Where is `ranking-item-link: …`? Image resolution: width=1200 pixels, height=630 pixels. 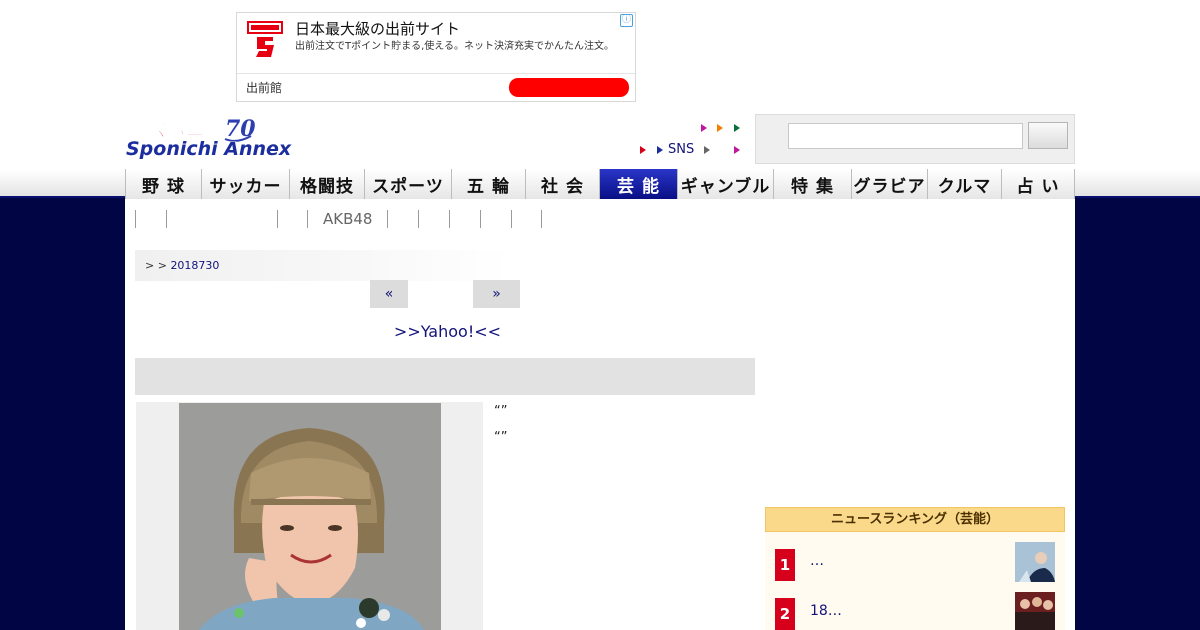
ranking-item-link: … is located at coordinates (817, 561).